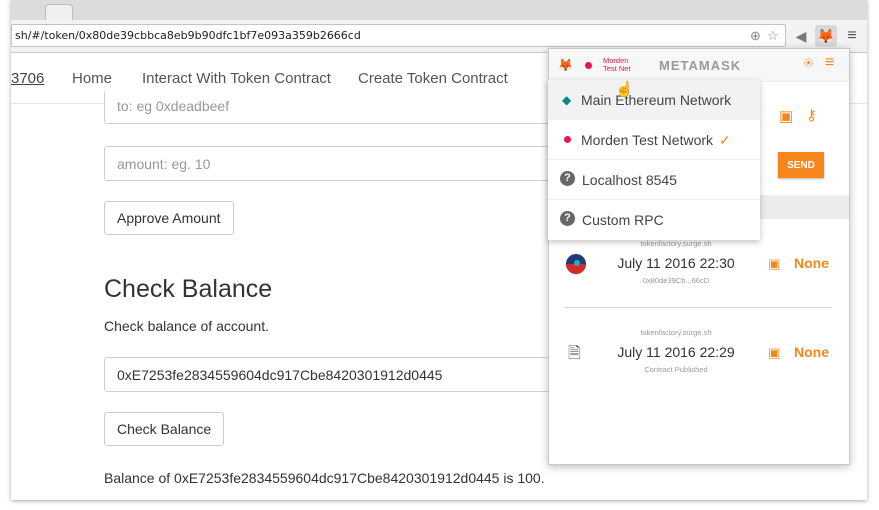 The height and width of the screenshot is (510, 879). Describe the element at coordinates (811, 115) in the screenshot. I see `key-icon: ⚷` at that location.